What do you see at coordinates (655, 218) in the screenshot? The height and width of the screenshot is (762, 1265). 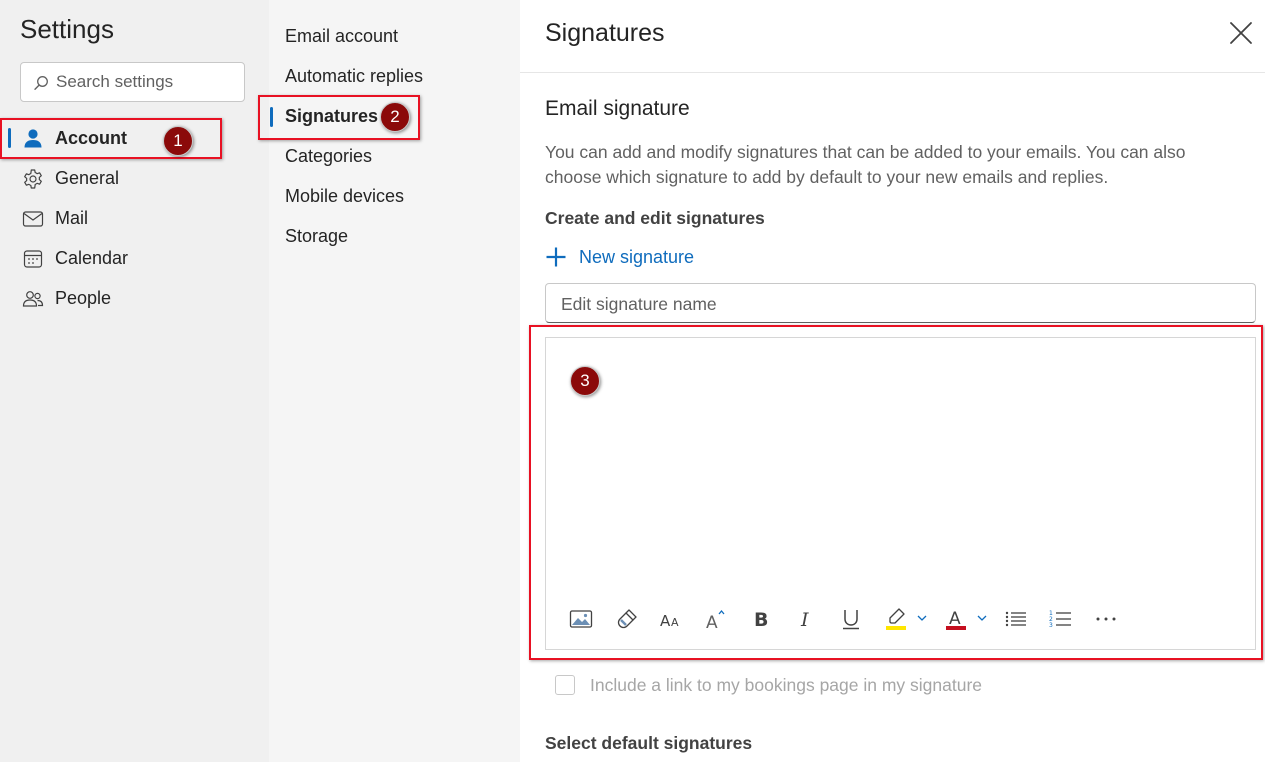 I see `create-edit-heading: Create and edit signatures` at bounding box center [655, 218].